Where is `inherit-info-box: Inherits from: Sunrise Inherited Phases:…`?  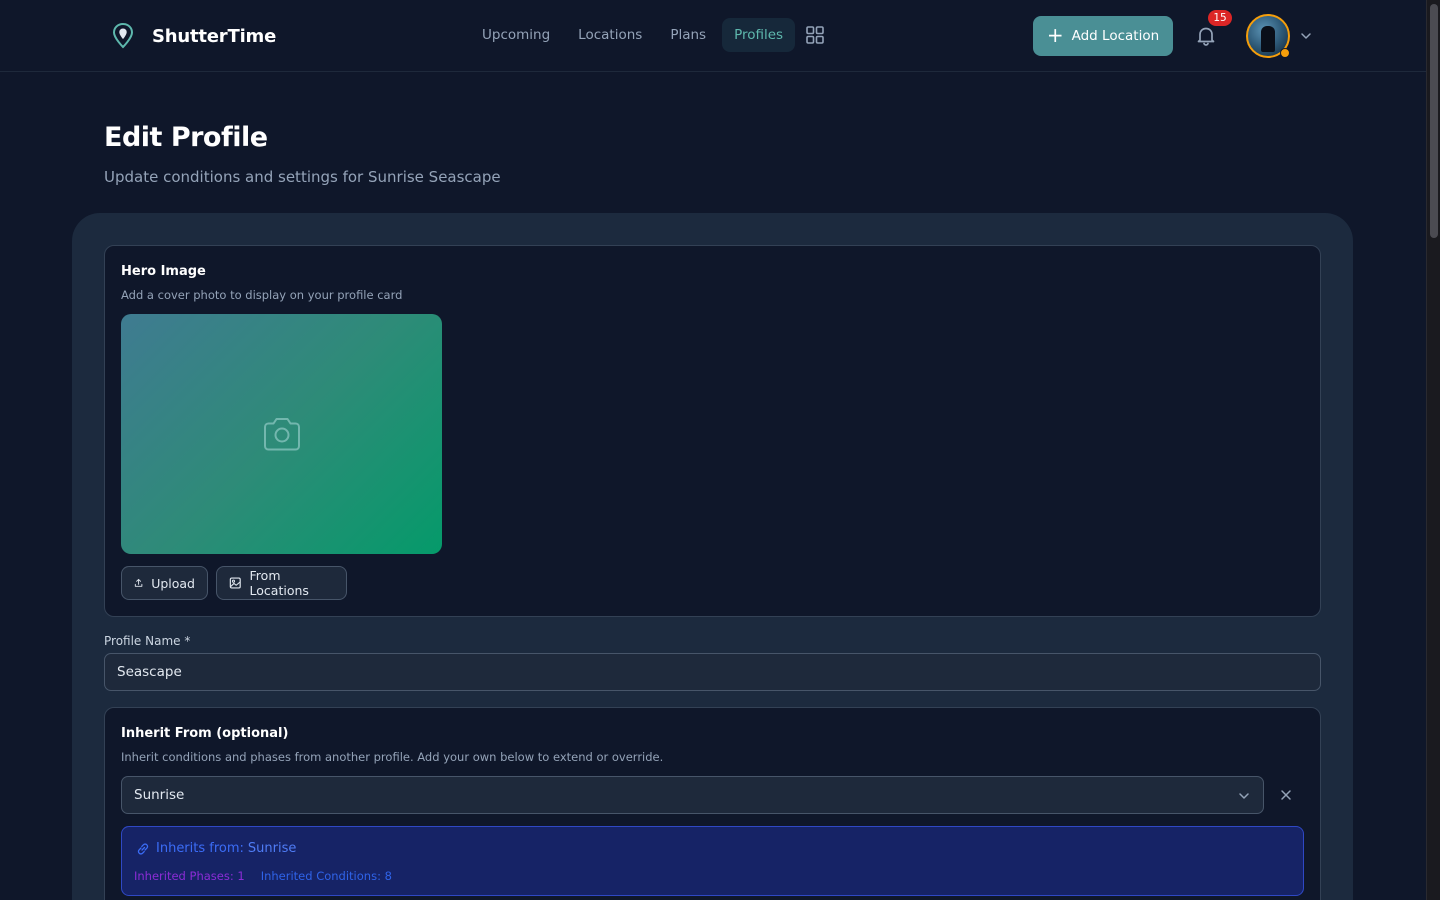 inherit-info-box: Inherits from: Sunrise Inherited Phases:… is located at coordinates (712, 861).